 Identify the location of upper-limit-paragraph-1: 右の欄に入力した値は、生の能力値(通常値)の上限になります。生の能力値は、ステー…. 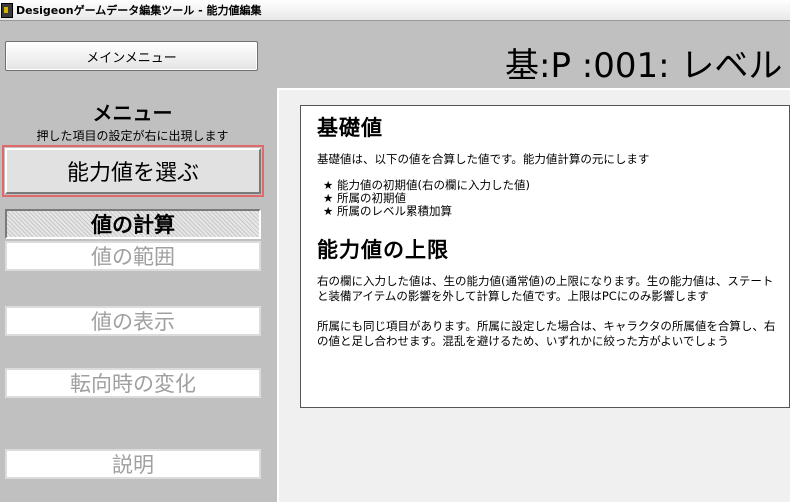
(545, 288).